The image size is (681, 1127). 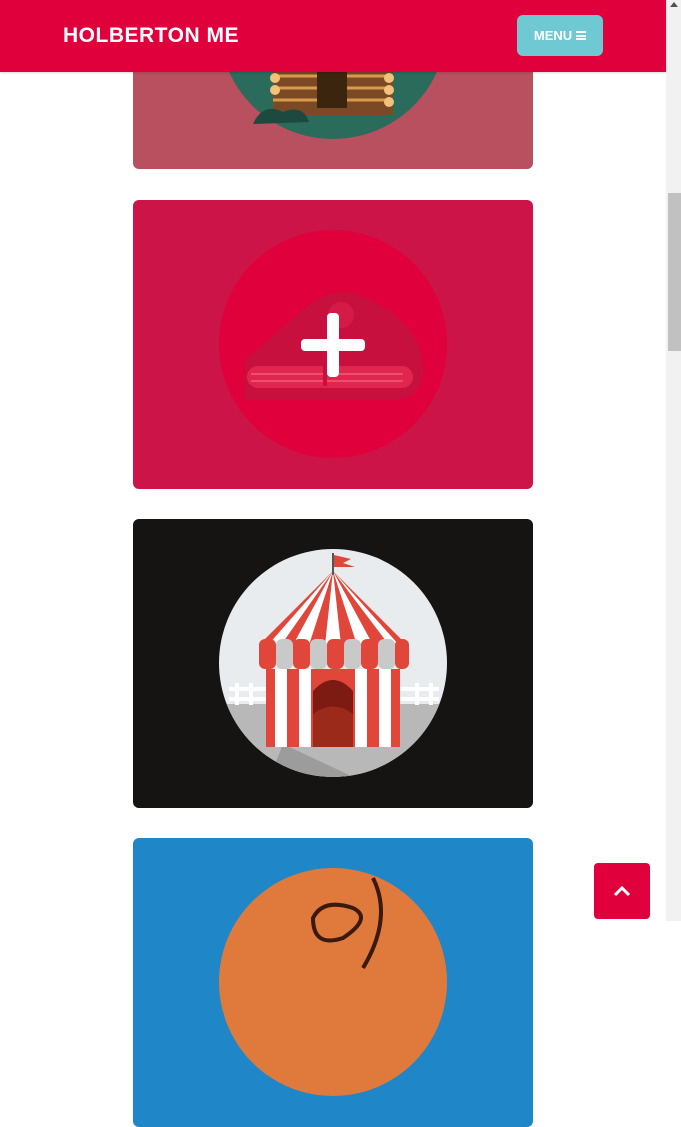 I want to click on circus-tent-illustration, so click(x=333, y=663).